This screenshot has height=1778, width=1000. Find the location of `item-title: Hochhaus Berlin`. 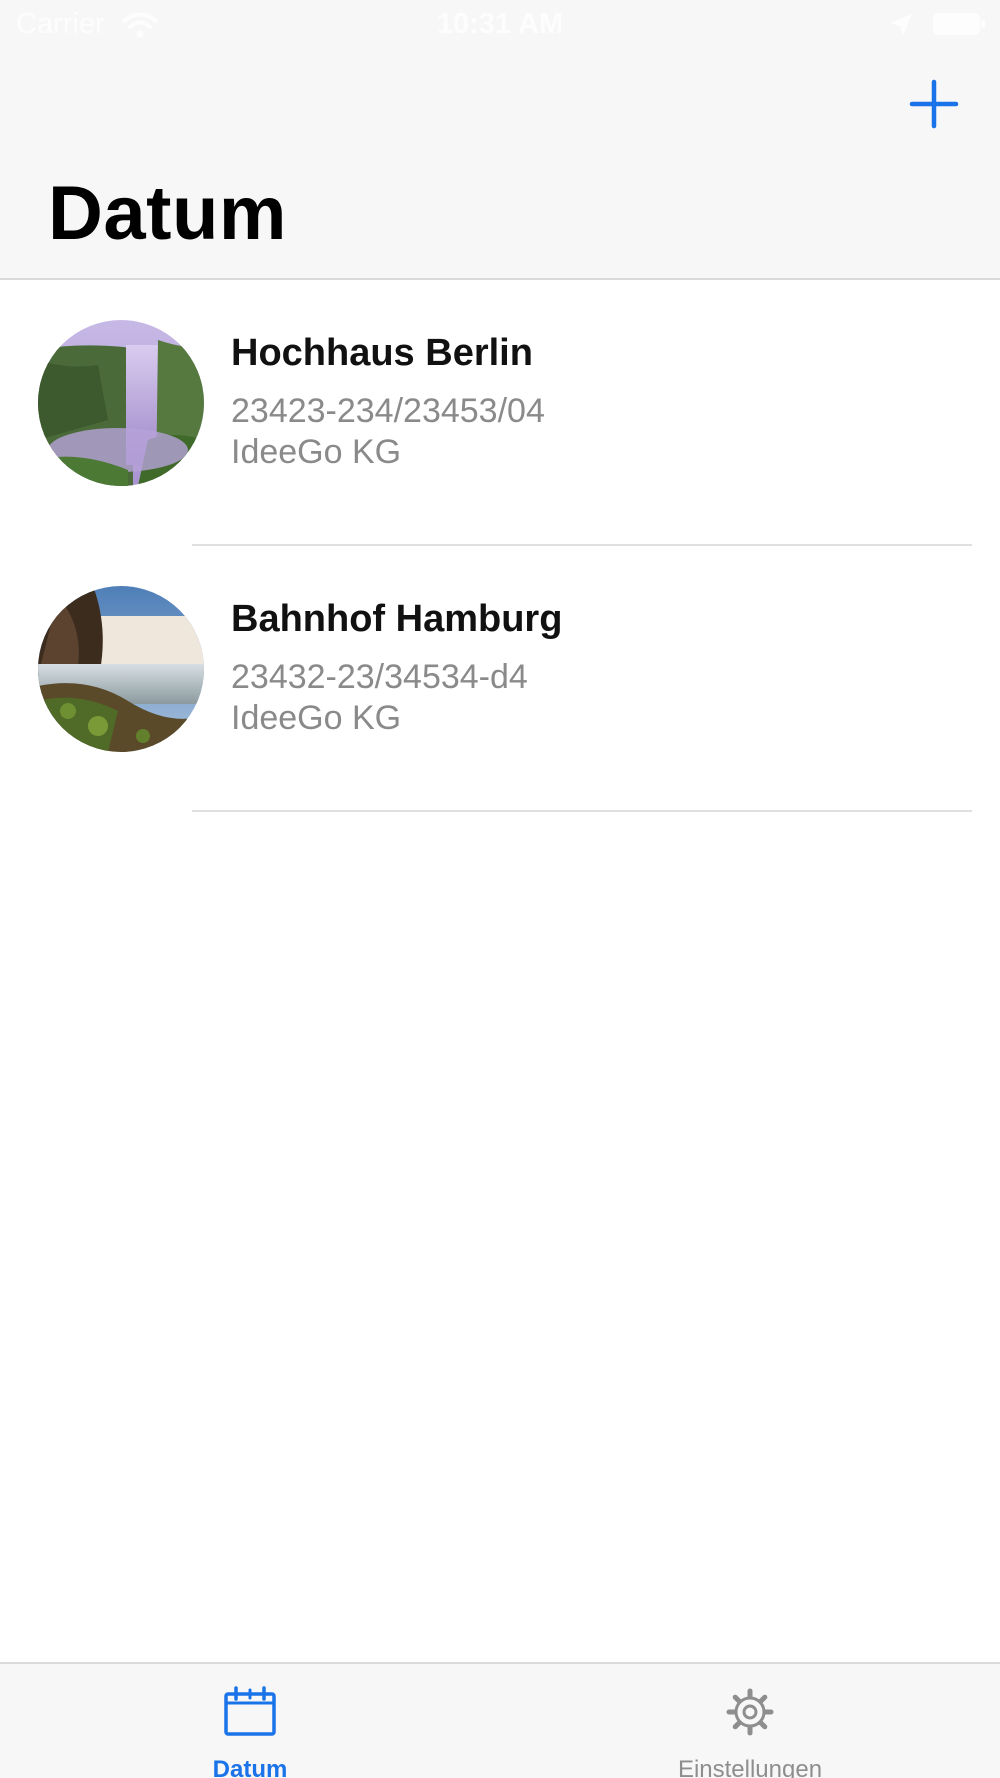

item-title: Hochhaus Berlin is located at coordinates (382, 353).